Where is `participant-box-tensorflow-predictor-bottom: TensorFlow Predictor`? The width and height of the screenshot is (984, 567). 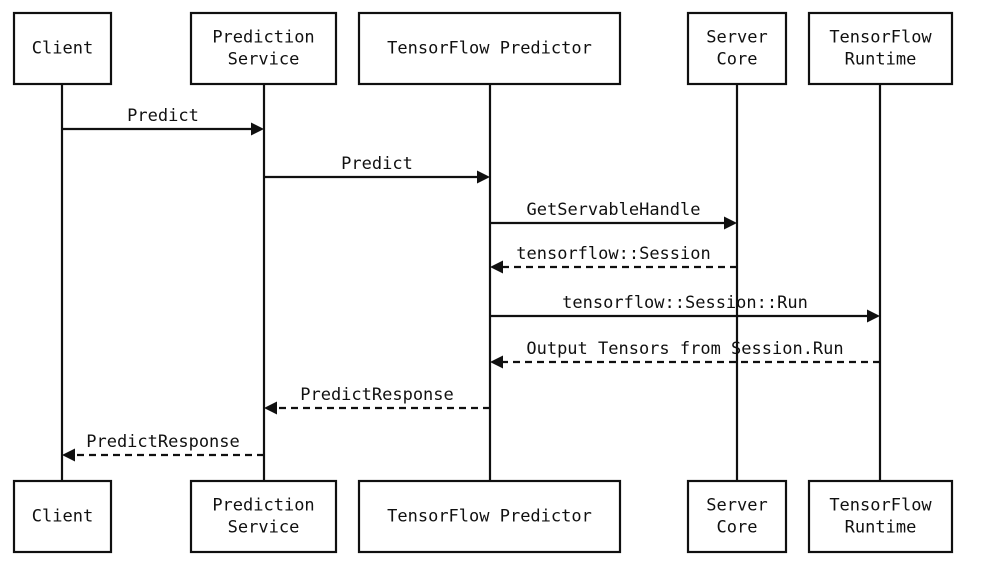
participant-box-tensorflow-predictor-bottom: TensorFlow Predictor is located at coordinates (489, 516).